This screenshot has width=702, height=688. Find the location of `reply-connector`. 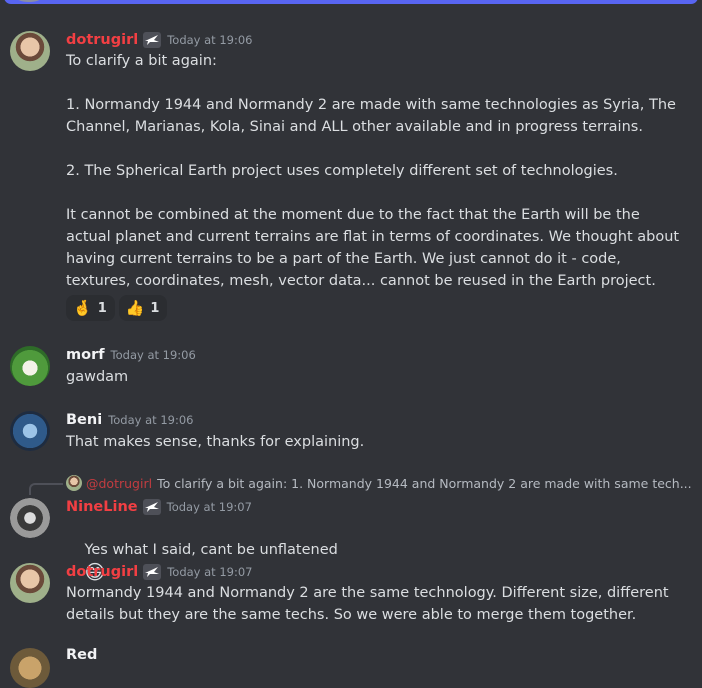

reply-connector is located at coordinates (46, 489).